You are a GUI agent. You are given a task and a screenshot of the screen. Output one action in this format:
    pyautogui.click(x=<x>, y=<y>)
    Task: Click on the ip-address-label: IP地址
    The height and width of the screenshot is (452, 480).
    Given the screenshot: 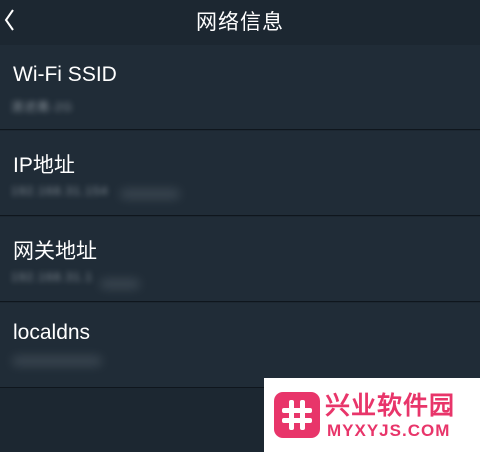 What is the action you would take?
    pyautogui.click(x=44, y=165)
    